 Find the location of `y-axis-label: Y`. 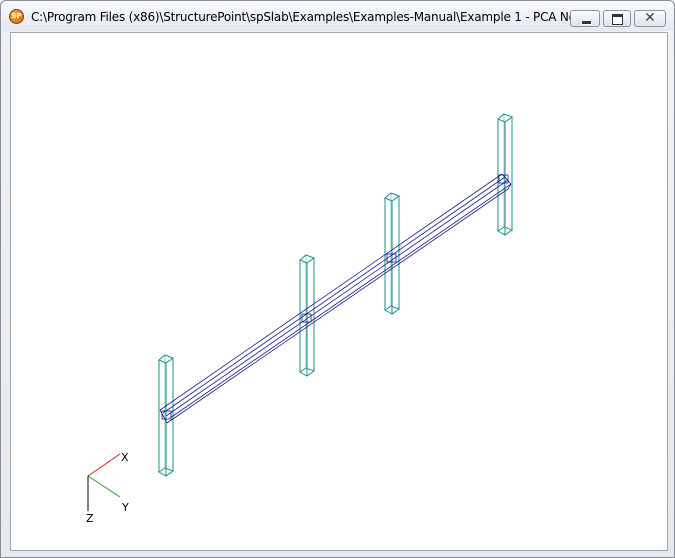

y-axis-label: Y is located at coordinates (125, 507).